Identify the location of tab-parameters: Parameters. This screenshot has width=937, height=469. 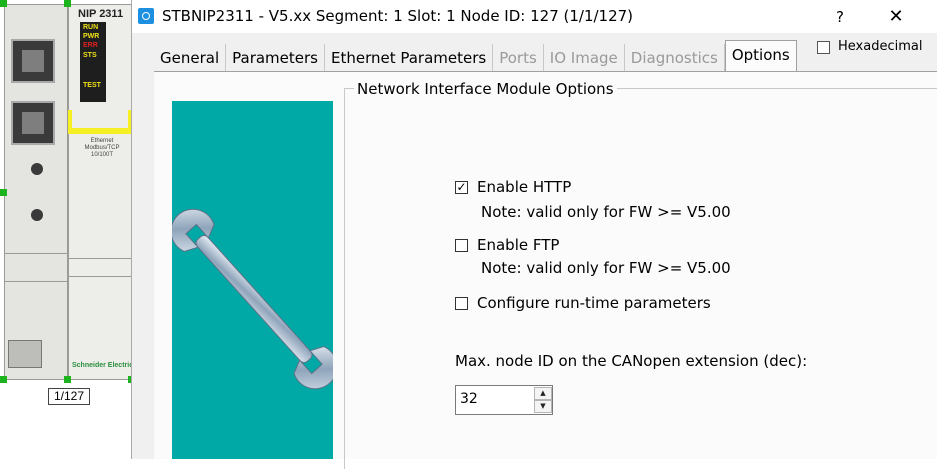
(275, 58).